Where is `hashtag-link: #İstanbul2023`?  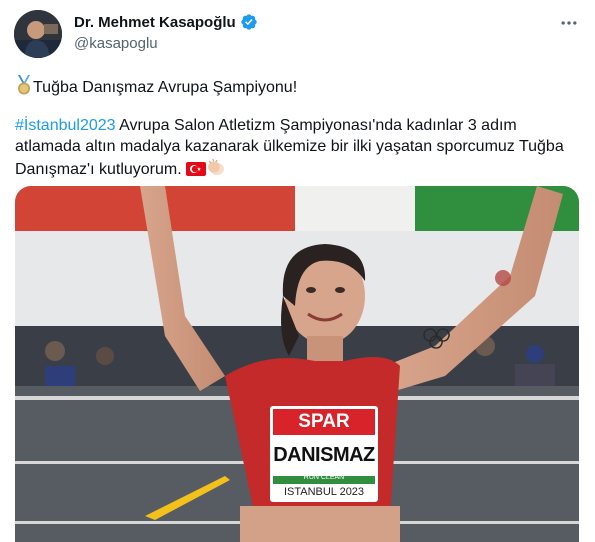
hashtag-link: #İstanbul2023 is located at coordinates (65, 125).